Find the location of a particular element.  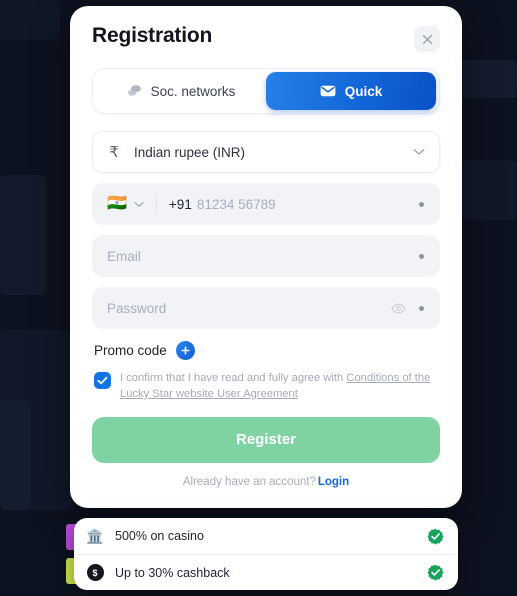

login-prompt-text: Already have an account? is located at coordinates (249, 481).